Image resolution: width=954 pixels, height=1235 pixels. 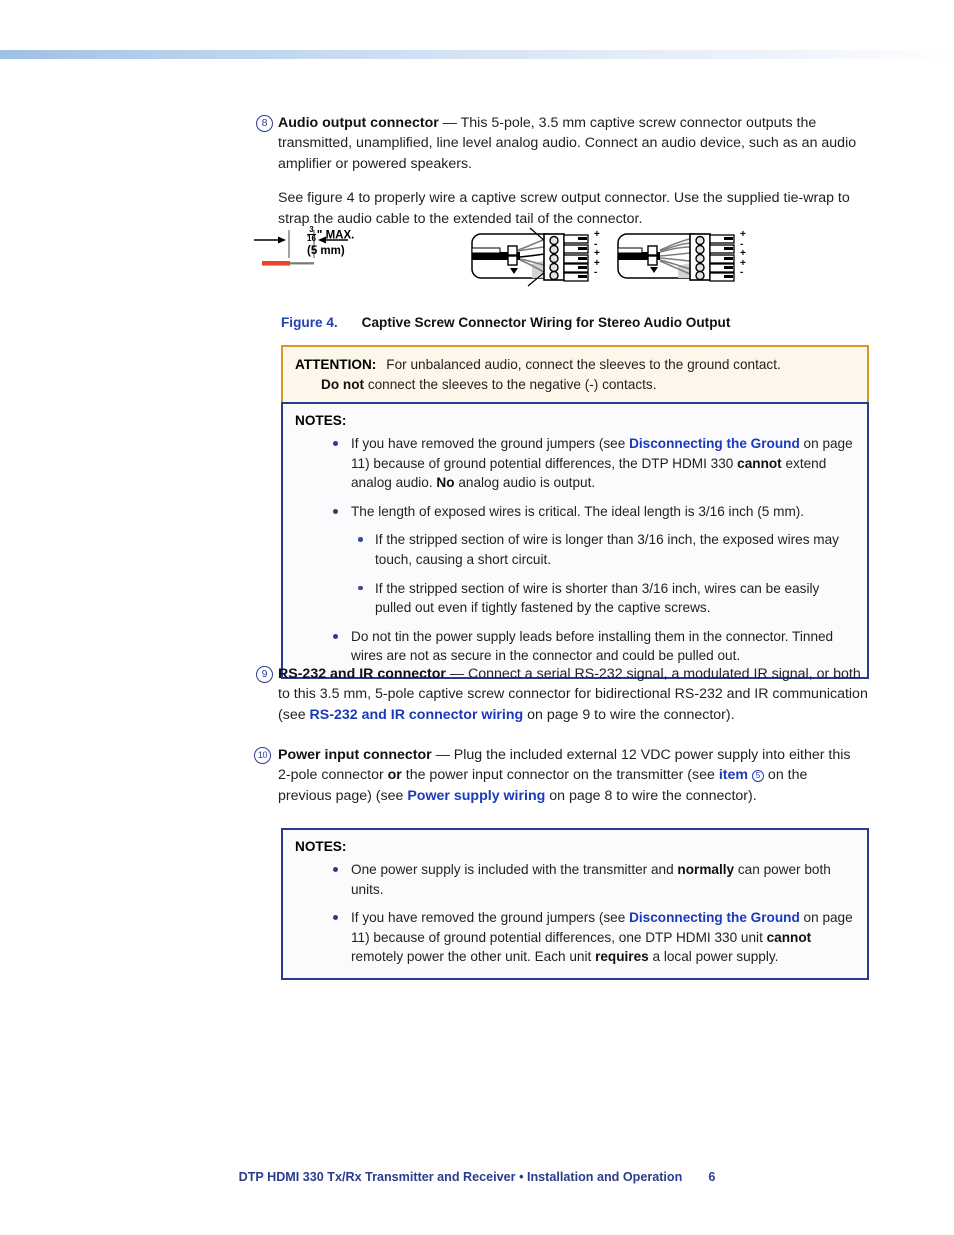 I want to click on attention-do-not: Do not, so click(x=343, y=384).